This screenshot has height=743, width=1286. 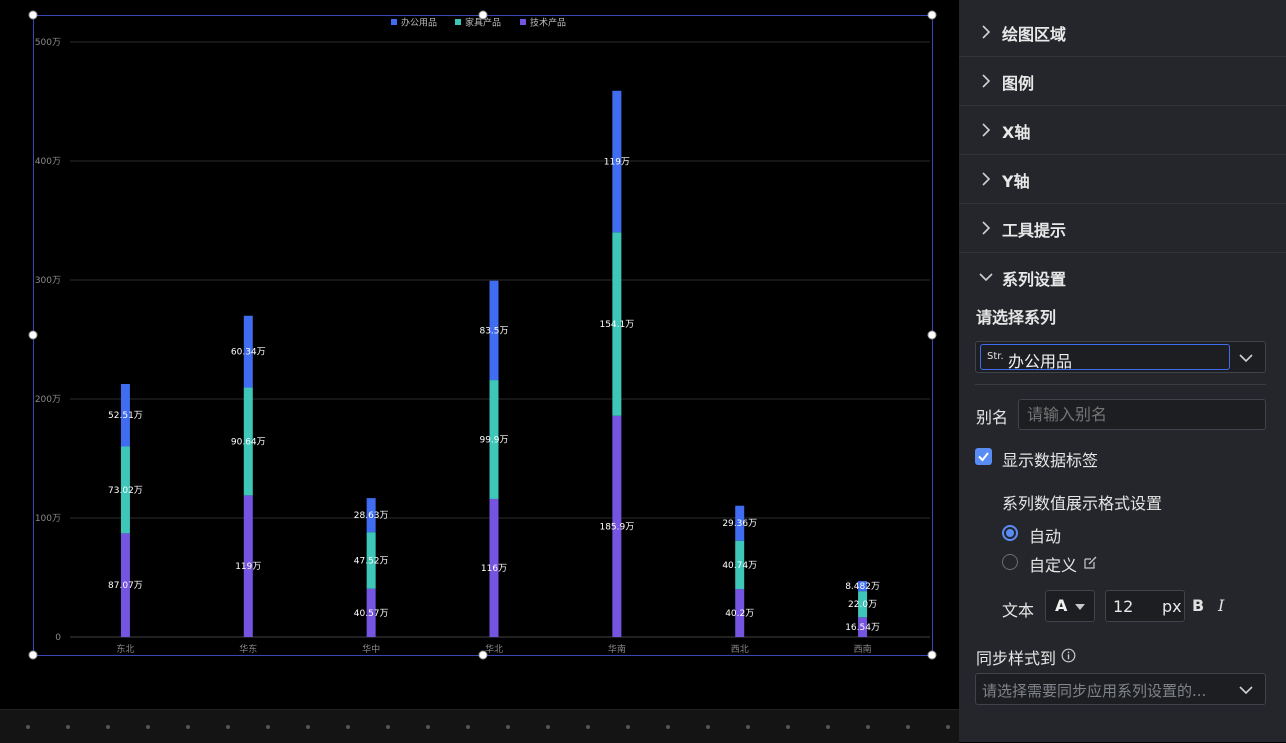 What do you see at coordinates (616, 325) in the screenshot?
I see `data-label: 154.1万` at bounding box center [616, 325].